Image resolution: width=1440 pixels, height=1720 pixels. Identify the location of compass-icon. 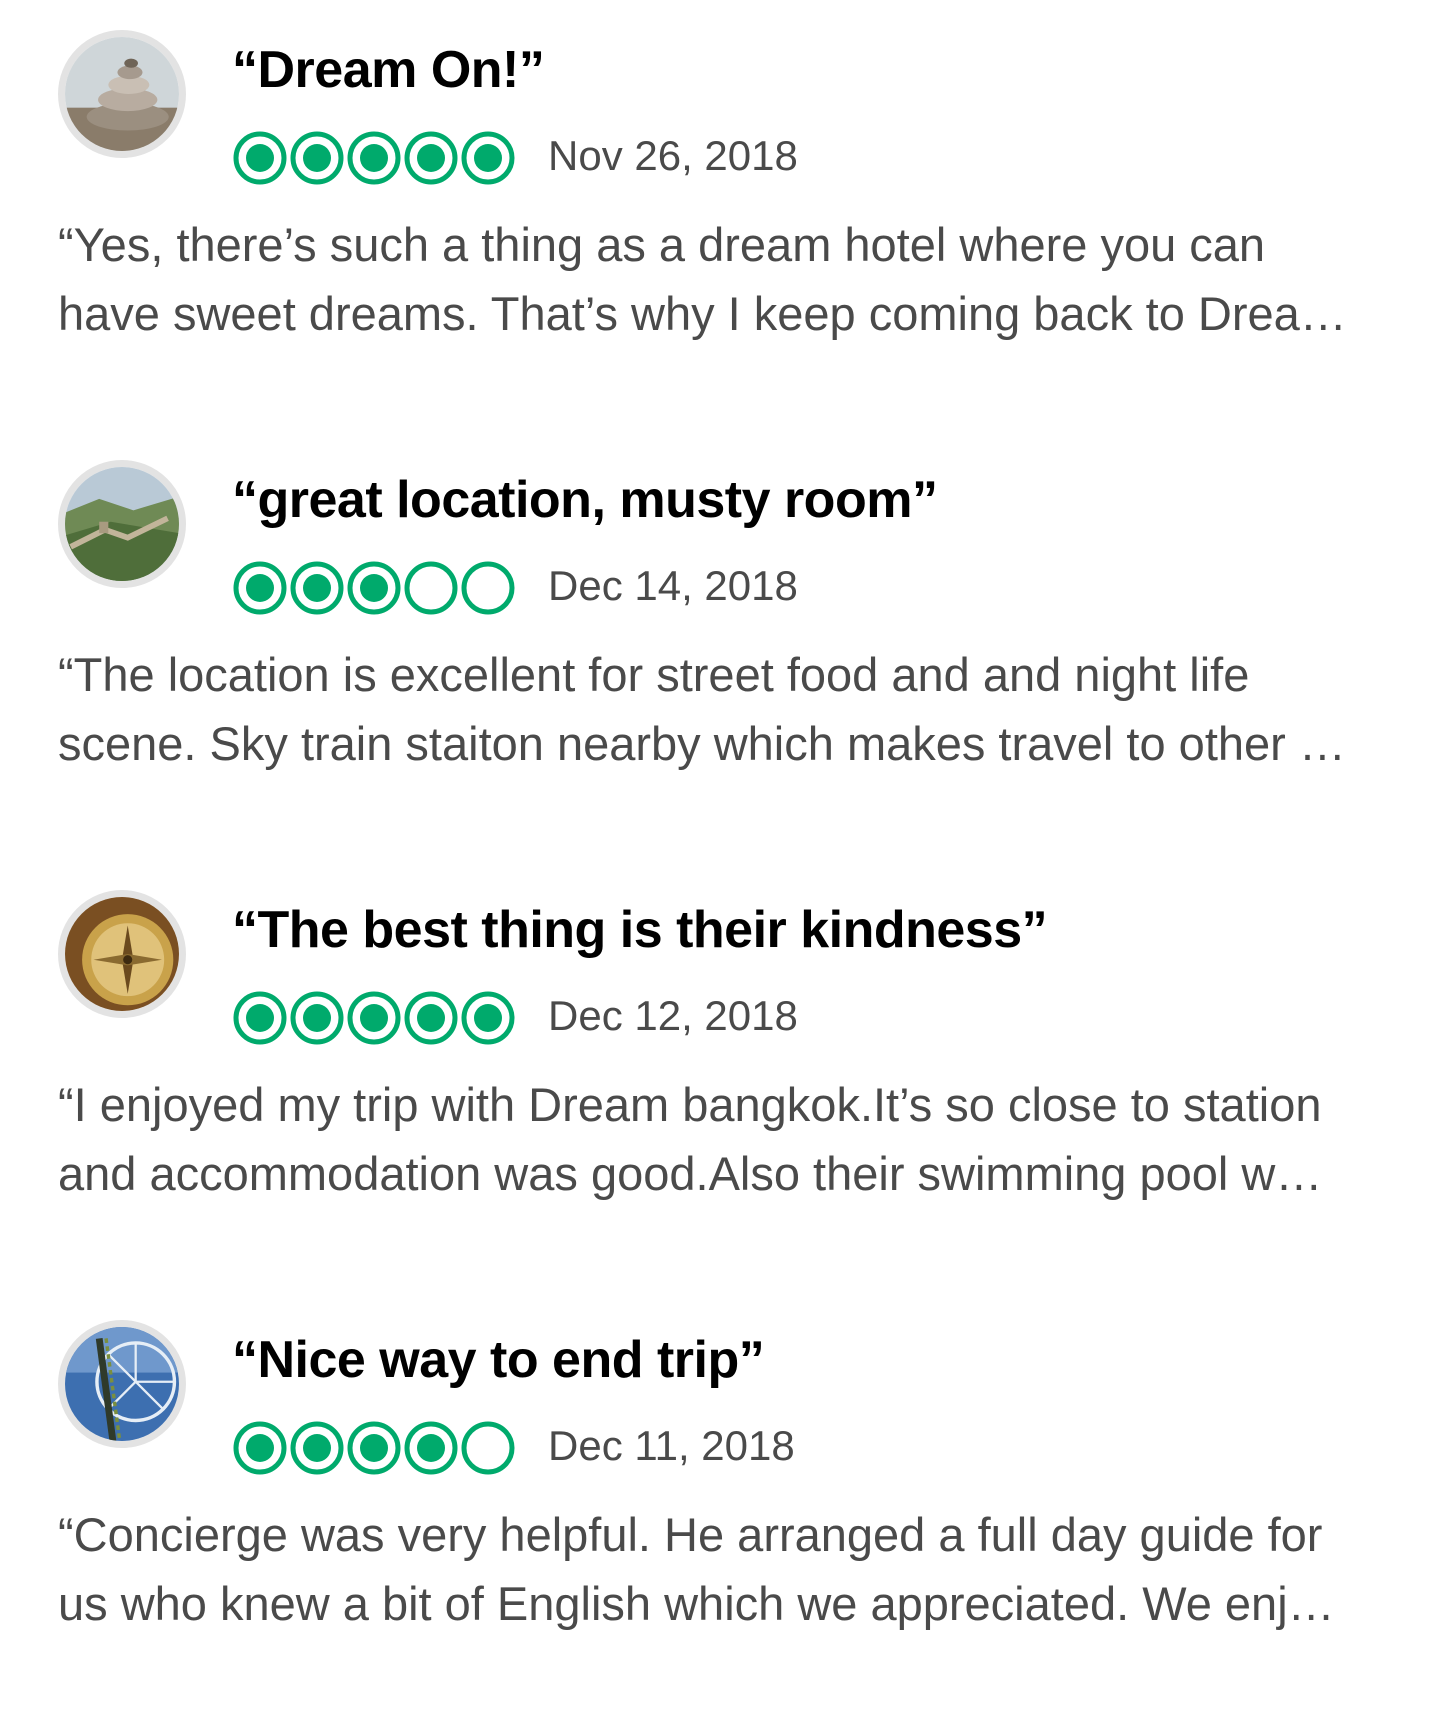
(122, 954).